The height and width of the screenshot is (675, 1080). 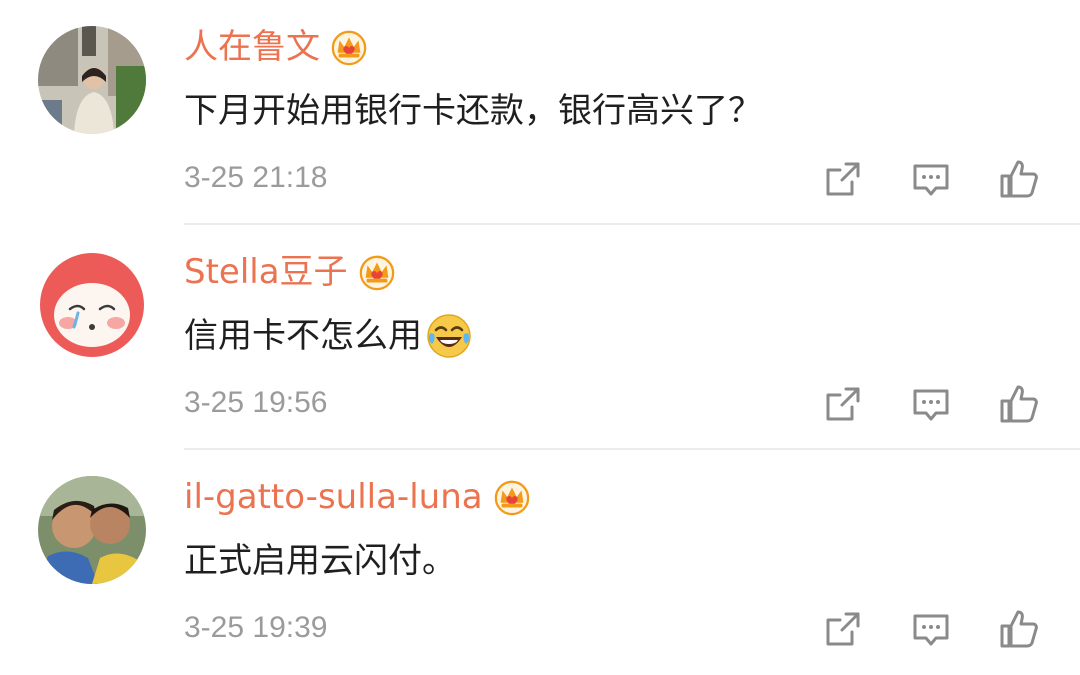 What do you see at coordinates (252, 47) in the screenshot?
I see `username: 人在鲁文` at bounding box center [252, 47].